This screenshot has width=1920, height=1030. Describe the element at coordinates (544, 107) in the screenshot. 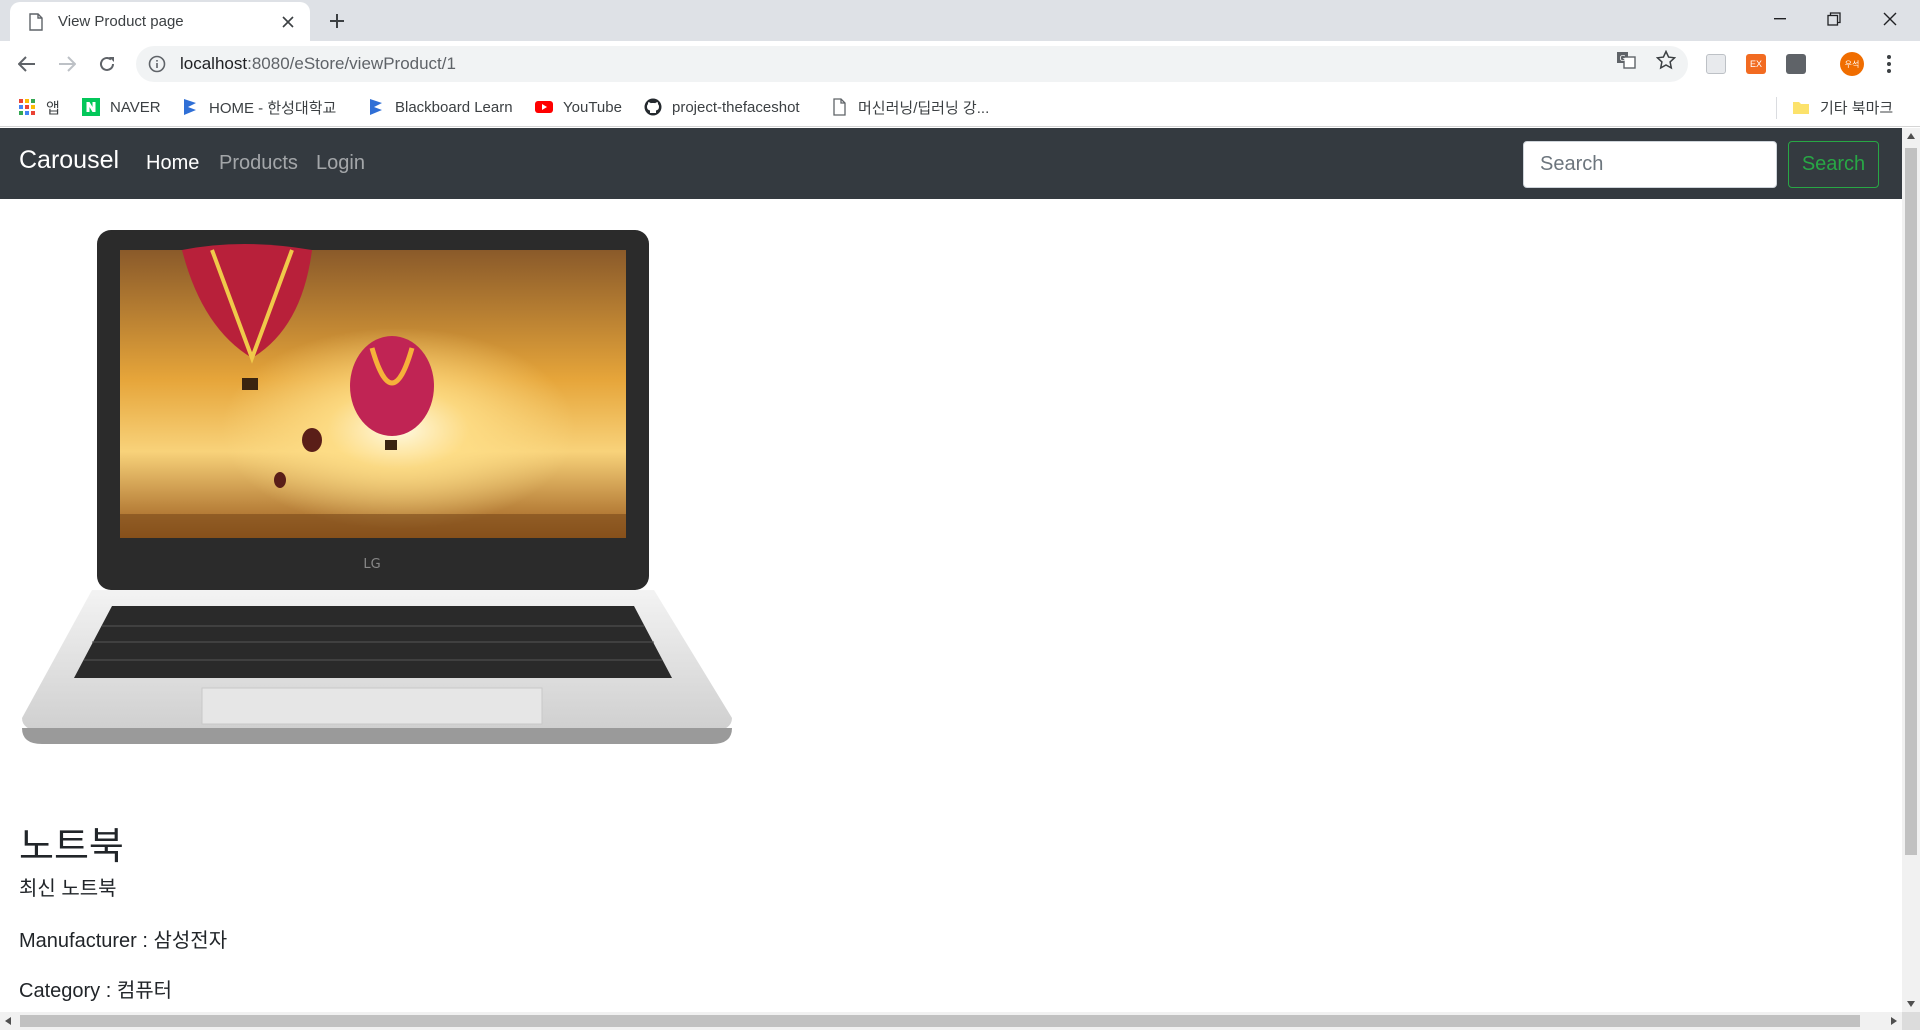

I see `youtube-icon` at that location.